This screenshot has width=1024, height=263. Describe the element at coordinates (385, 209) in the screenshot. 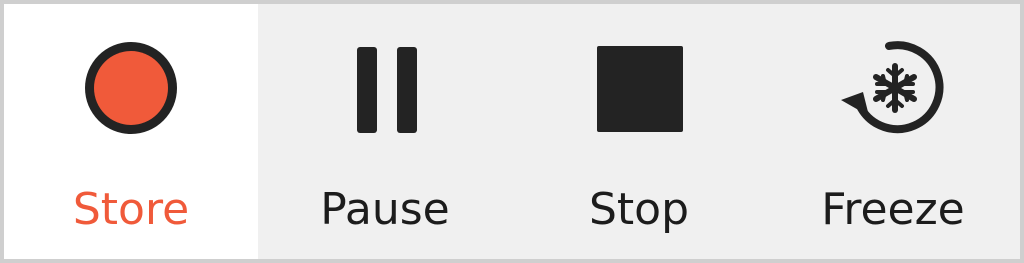

I see `pause-label: Pause` at that location.